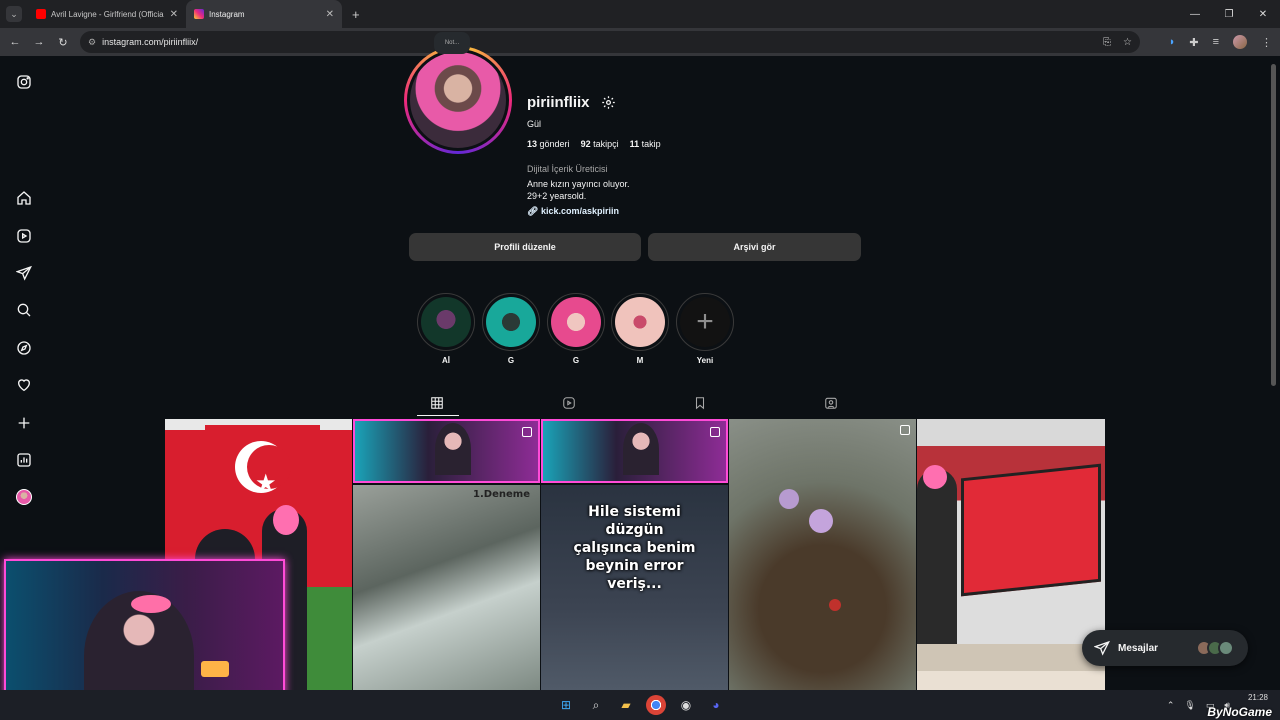  Describe the element at coordinates (585, 144) in the screenshot. I see `followers-count: 92` at that location.